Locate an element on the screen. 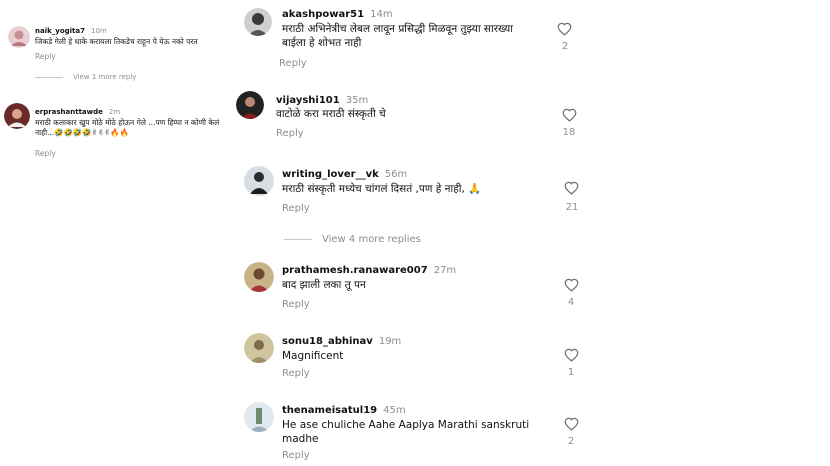 The height and width of the screenshot is (466, 830). username-text: naik_yogita7 is located at coordinates (60, 31).